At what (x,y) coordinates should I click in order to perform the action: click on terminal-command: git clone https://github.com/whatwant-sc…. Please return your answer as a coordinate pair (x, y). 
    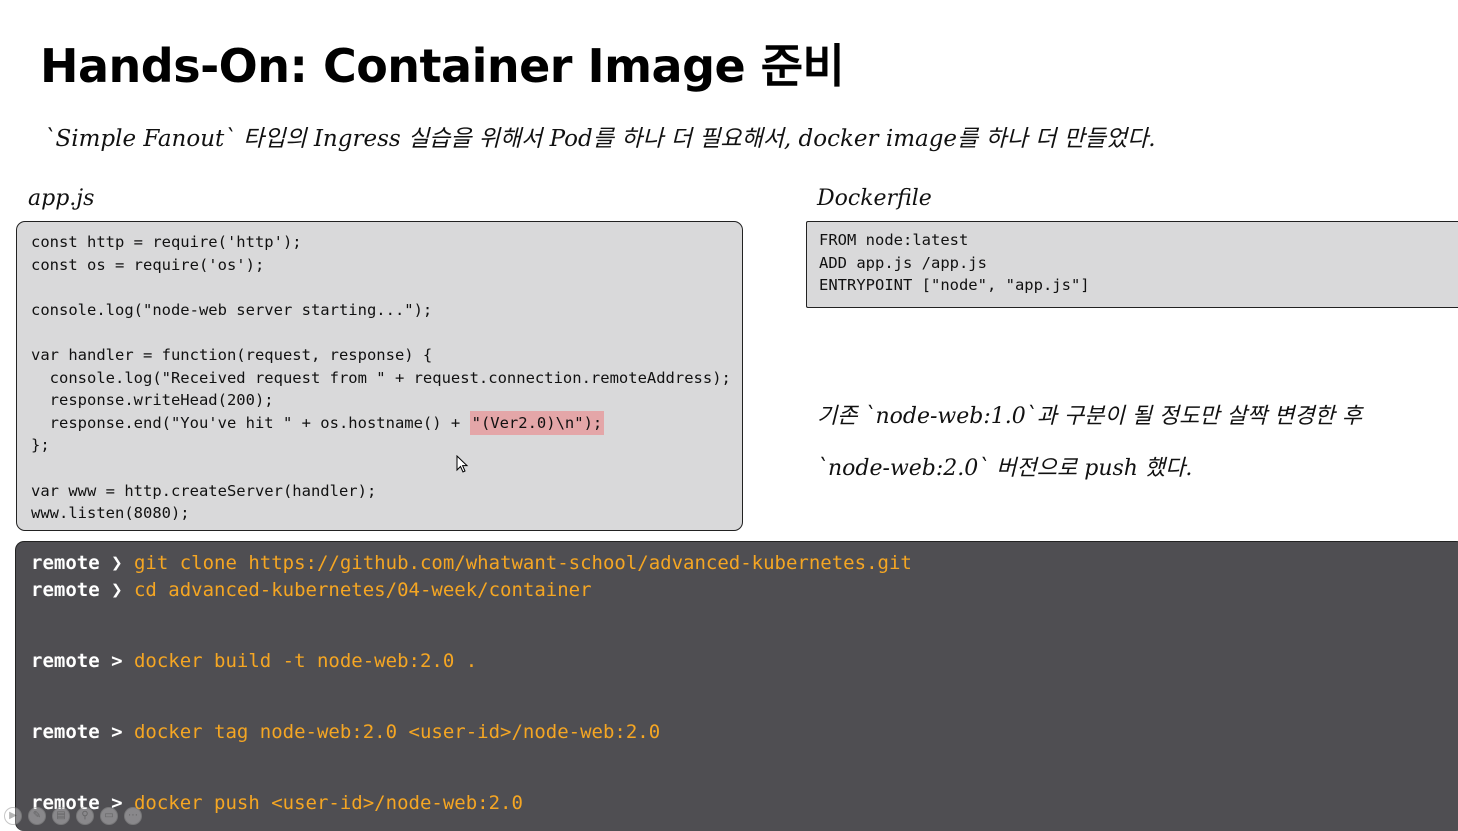
    Looking at the image, I should click on (522, 563).